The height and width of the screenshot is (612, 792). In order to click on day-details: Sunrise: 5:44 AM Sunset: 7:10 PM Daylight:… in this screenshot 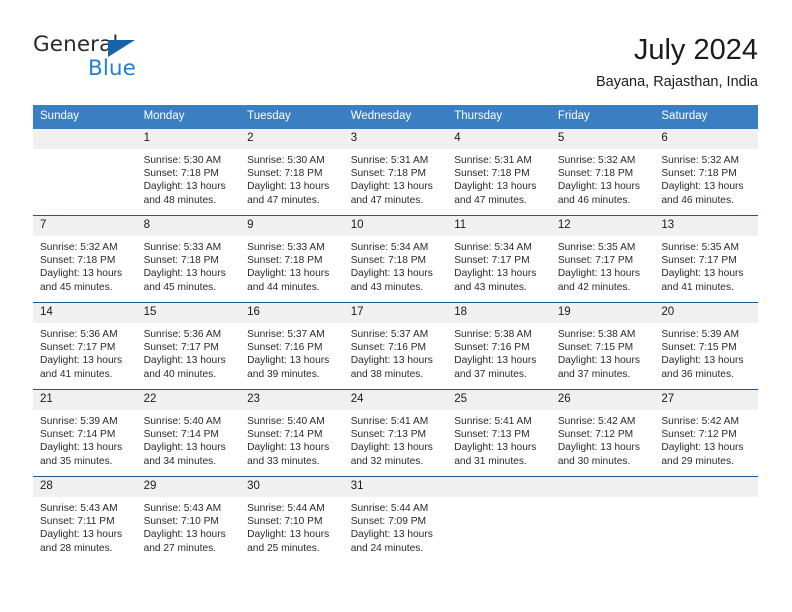, I will do `click(292, 526)`.